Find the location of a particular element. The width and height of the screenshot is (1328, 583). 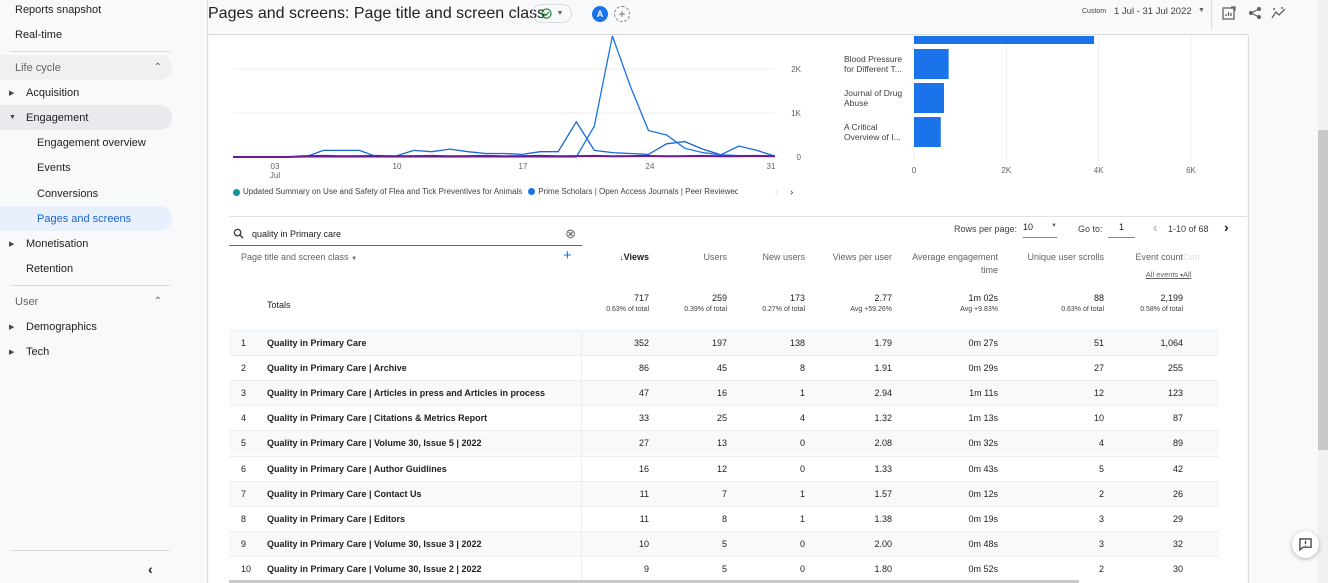

row-metric-value: 0 is located at coordinates (802, 543).